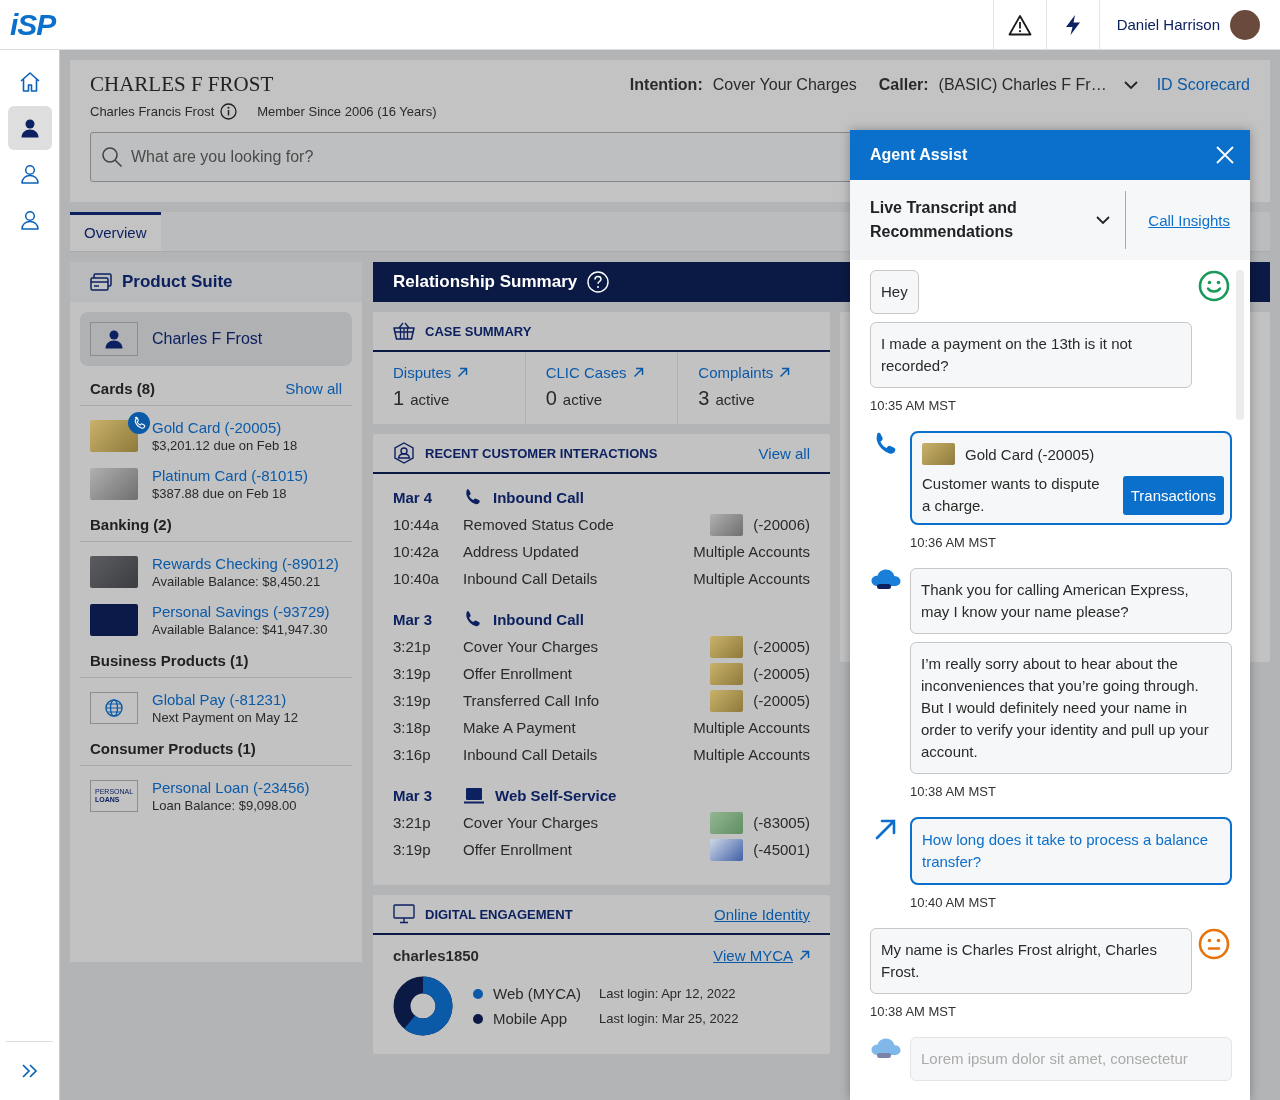 The width and height of the screenshot is (1280, 1100). What do you see at coordinates (666, 84) in the screenshot?
I see `intention-label: Intention:` at bounding box center [666, 84].